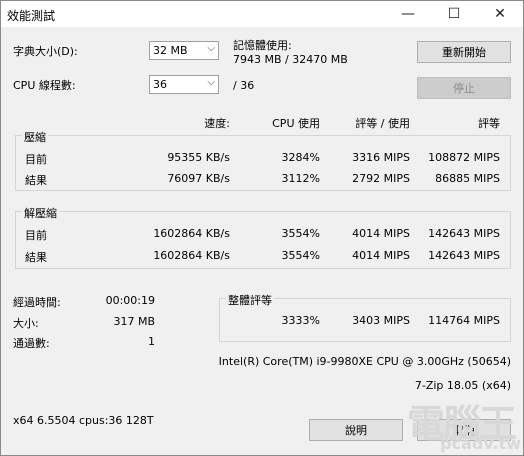 This screenshot has height=456, width=524. What do you see at coordinates (170, 50) in the screenshot?
I see `dict-size-value: 32 MB` at bounding box center [170, 50].